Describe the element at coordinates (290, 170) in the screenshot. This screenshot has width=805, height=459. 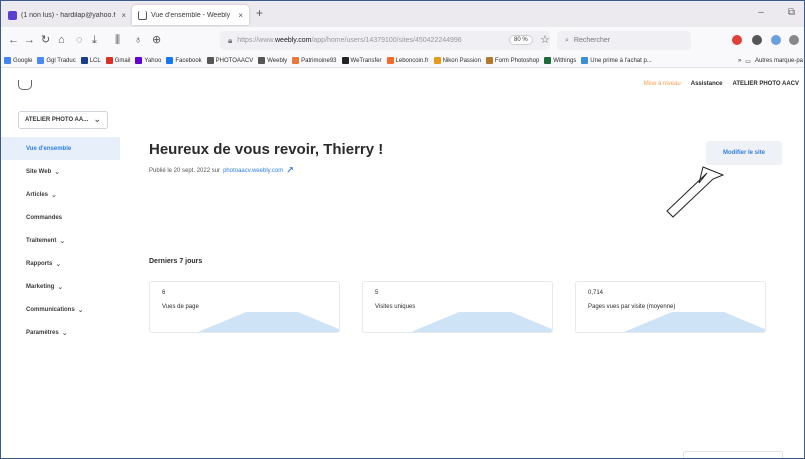
I see `external-link-icon: ↗` at that location.